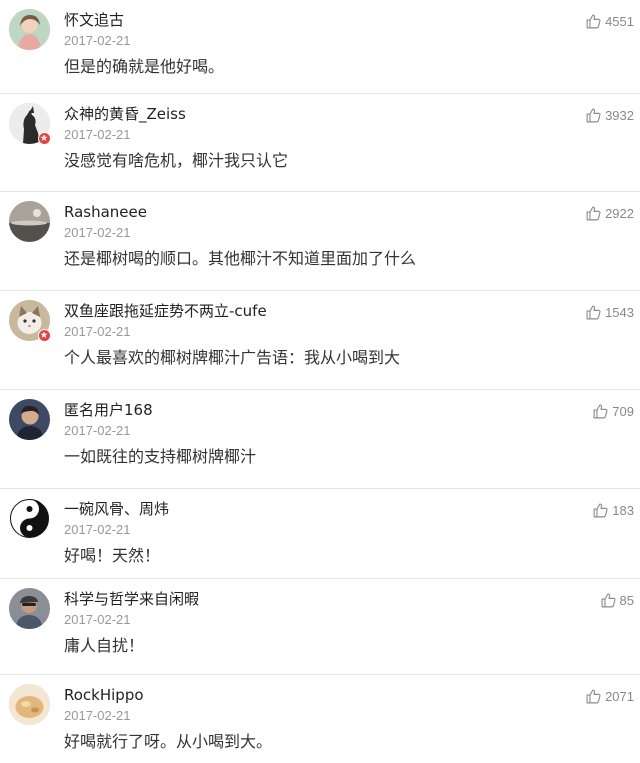 This screenshot has height=763, width=640. Describe the element at coordinates (168, 741) in the screenshot. I see `comment-text: 好喝就行了呀。从小喝到大。` at that location.